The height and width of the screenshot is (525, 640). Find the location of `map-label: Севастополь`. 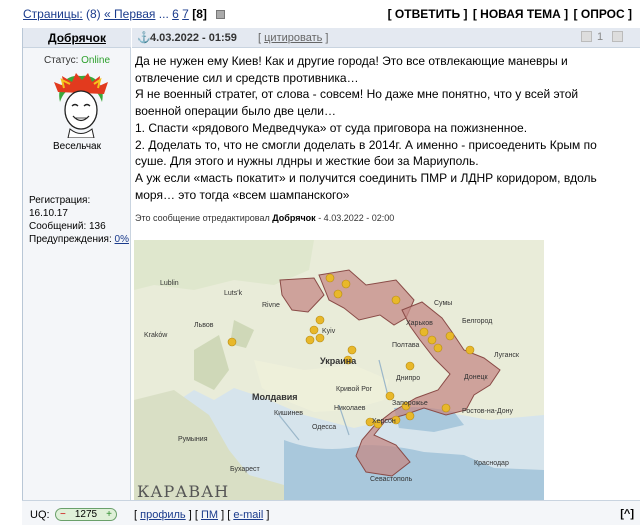

map-label: Севастополь is located at coordinates (391, 479).